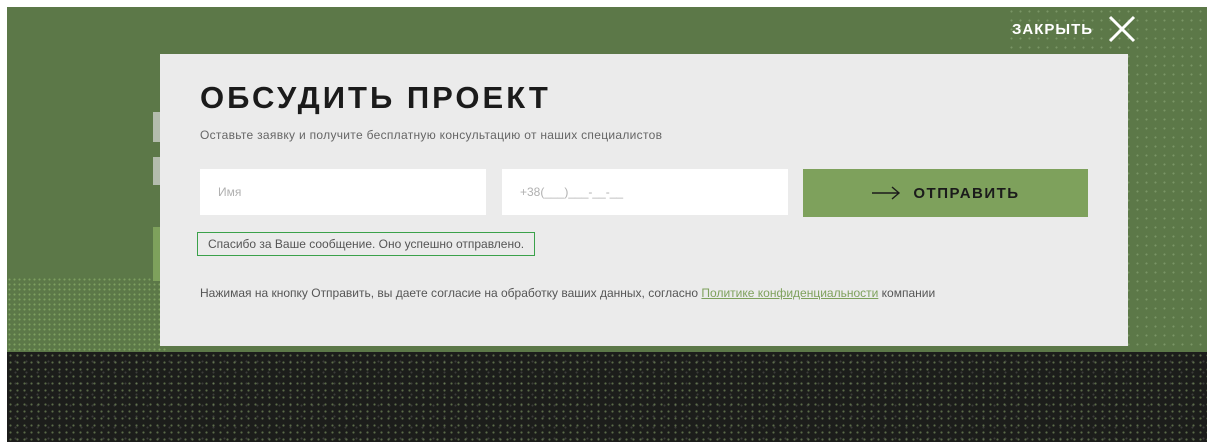  What do you see at coordinates (645, 192) in the screenshot?
I see `phone-input` at bounding box center [645, 192].